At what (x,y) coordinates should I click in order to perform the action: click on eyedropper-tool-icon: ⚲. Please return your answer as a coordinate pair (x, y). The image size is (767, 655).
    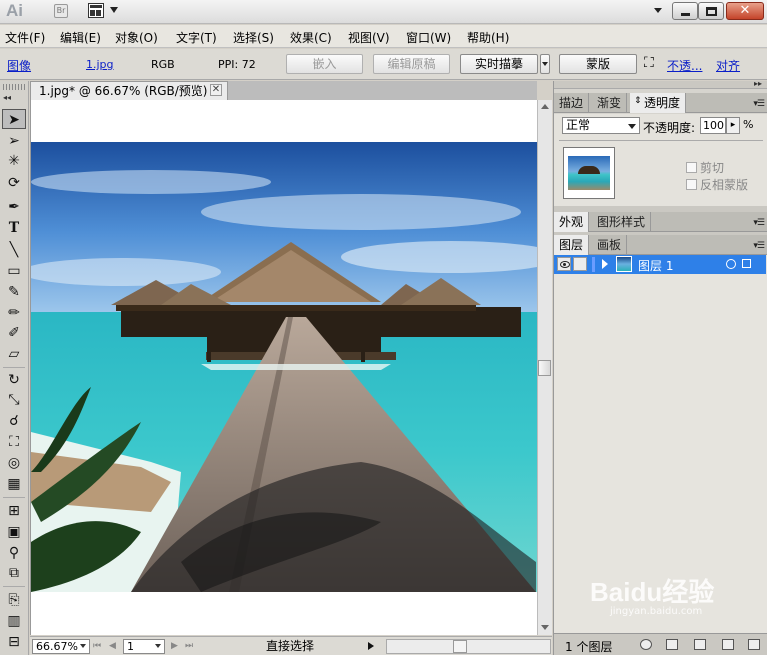
    Looking at the image, I should click on (14, 553).